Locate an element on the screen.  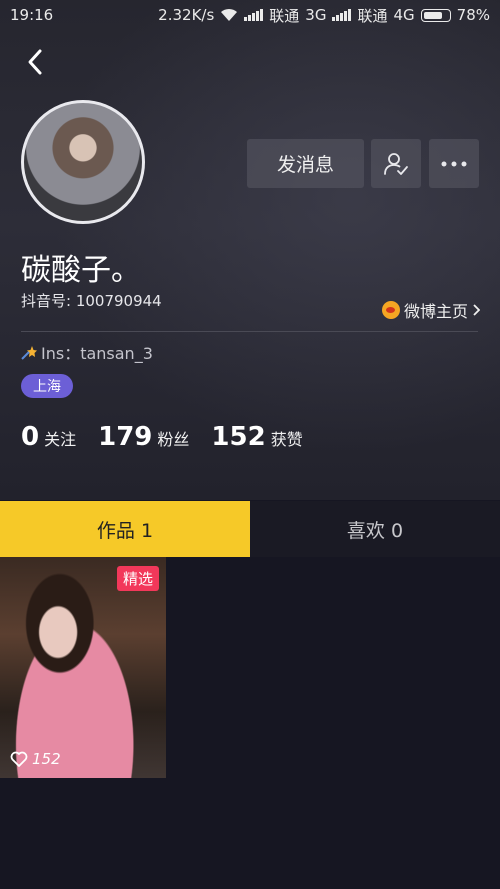
status-indicators: 2.32K/s 联通 3G 联通 4G 78% is located at coordinates (324, 15).